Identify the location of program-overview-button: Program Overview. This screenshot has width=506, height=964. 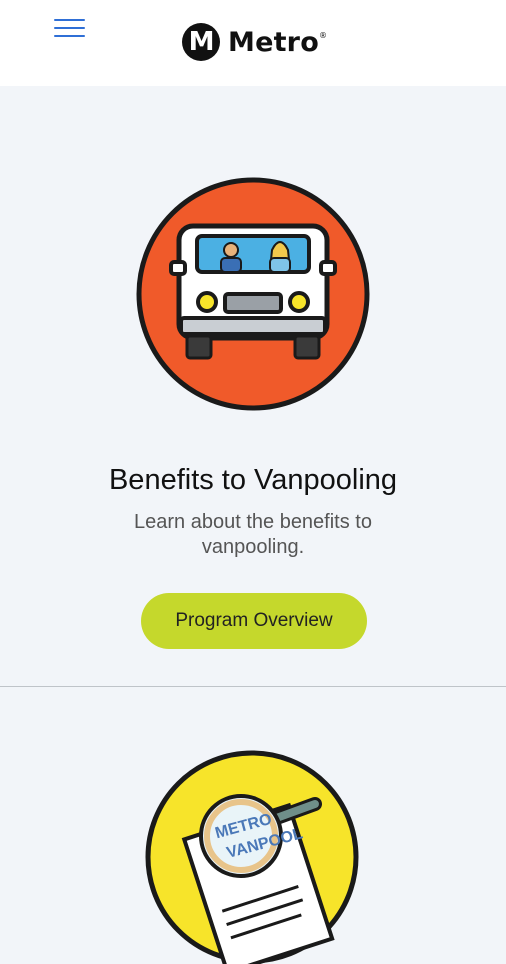
(254, 621).